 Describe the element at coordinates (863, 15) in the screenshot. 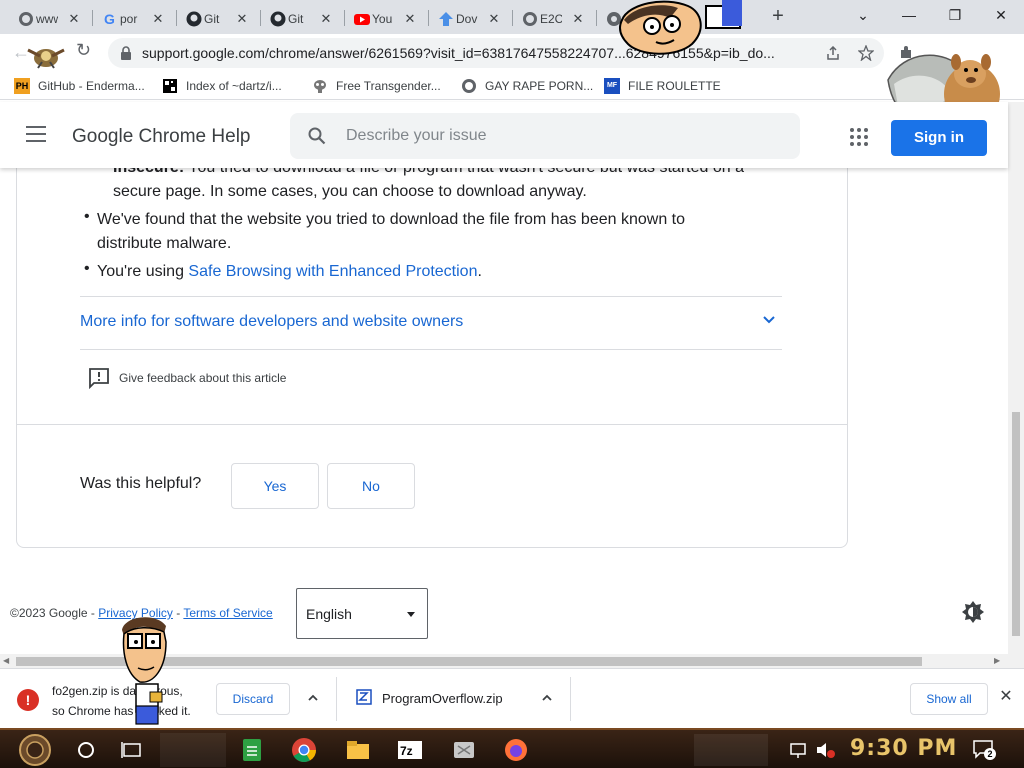

I see `tab-search-icon: ⌄` at that location.